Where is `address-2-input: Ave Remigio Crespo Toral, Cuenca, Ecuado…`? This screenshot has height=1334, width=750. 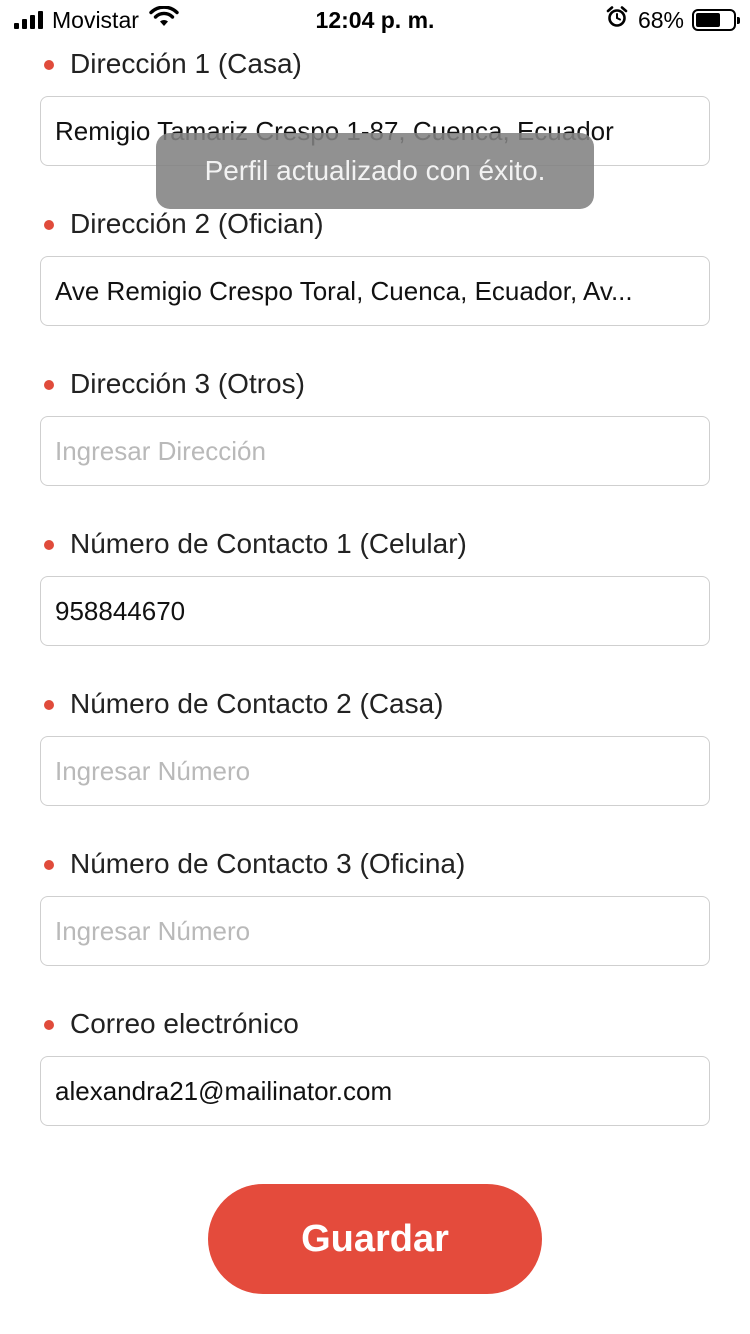
address-2-input: Ave Remigio Crespo Toral, Cuenca, Ecuado… is located at coordinates (375, 291).